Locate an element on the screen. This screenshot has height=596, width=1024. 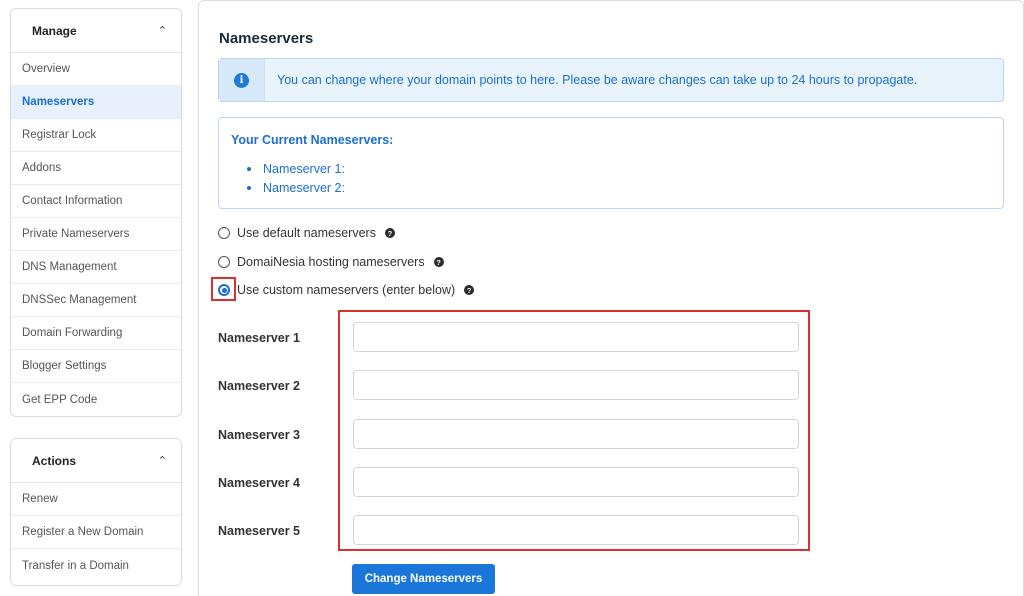
nameserver-3-input is located at coordinates (576, 434).